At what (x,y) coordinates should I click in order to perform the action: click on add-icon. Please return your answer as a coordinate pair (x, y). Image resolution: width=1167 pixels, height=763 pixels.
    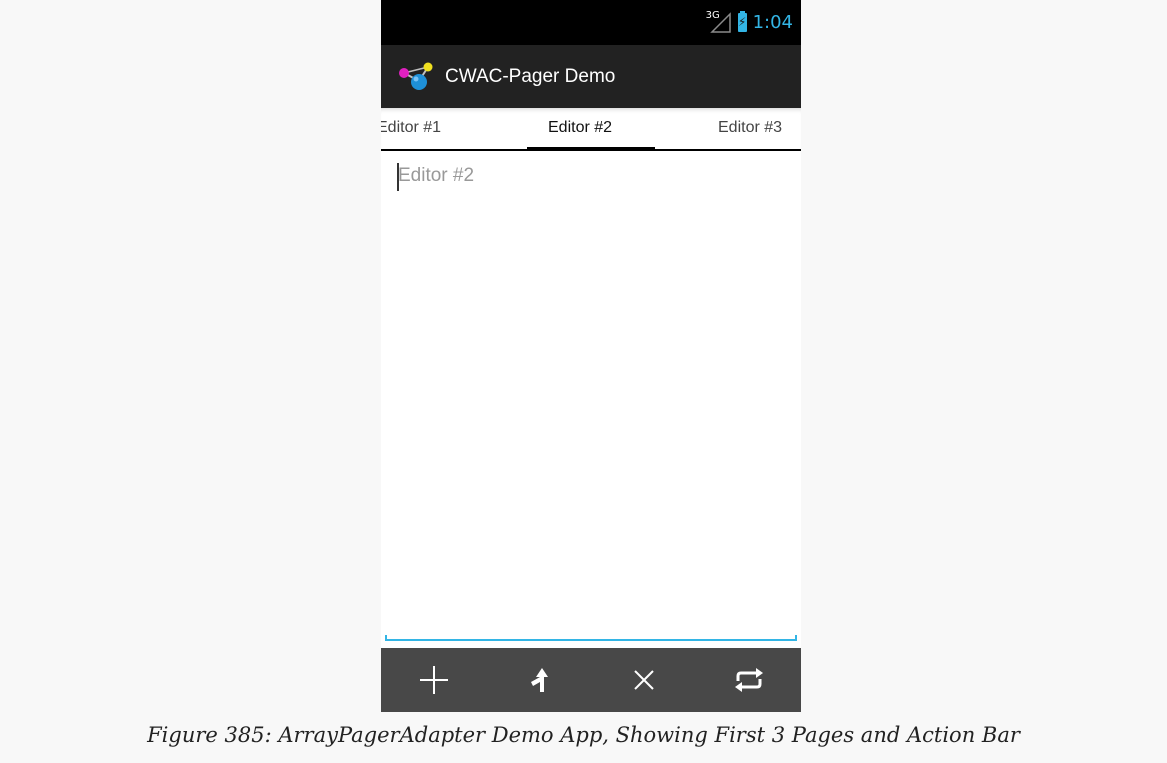
    Looking at the image, I should click on (433, 680).